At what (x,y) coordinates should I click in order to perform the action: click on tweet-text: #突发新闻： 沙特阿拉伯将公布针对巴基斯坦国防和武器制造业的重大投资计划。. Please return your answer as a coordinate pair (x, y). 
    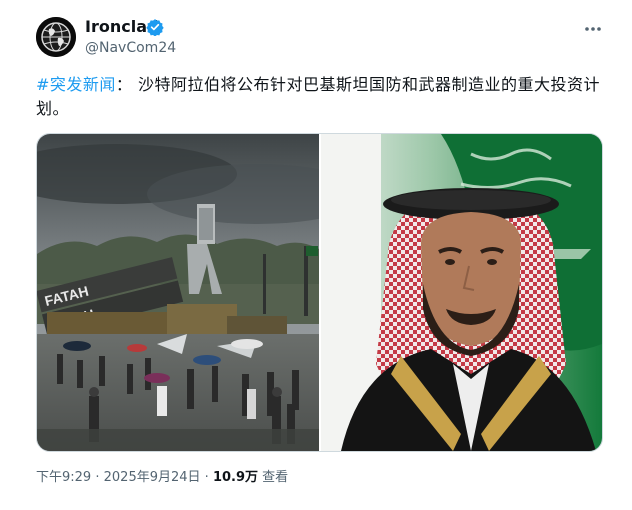
    Looking at the image, I should click on (322, 97).